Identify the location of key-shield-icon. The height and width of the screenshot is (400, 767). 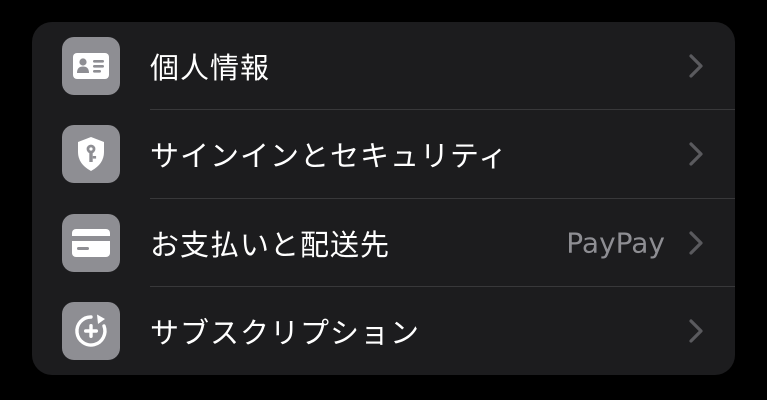
(91, 154).